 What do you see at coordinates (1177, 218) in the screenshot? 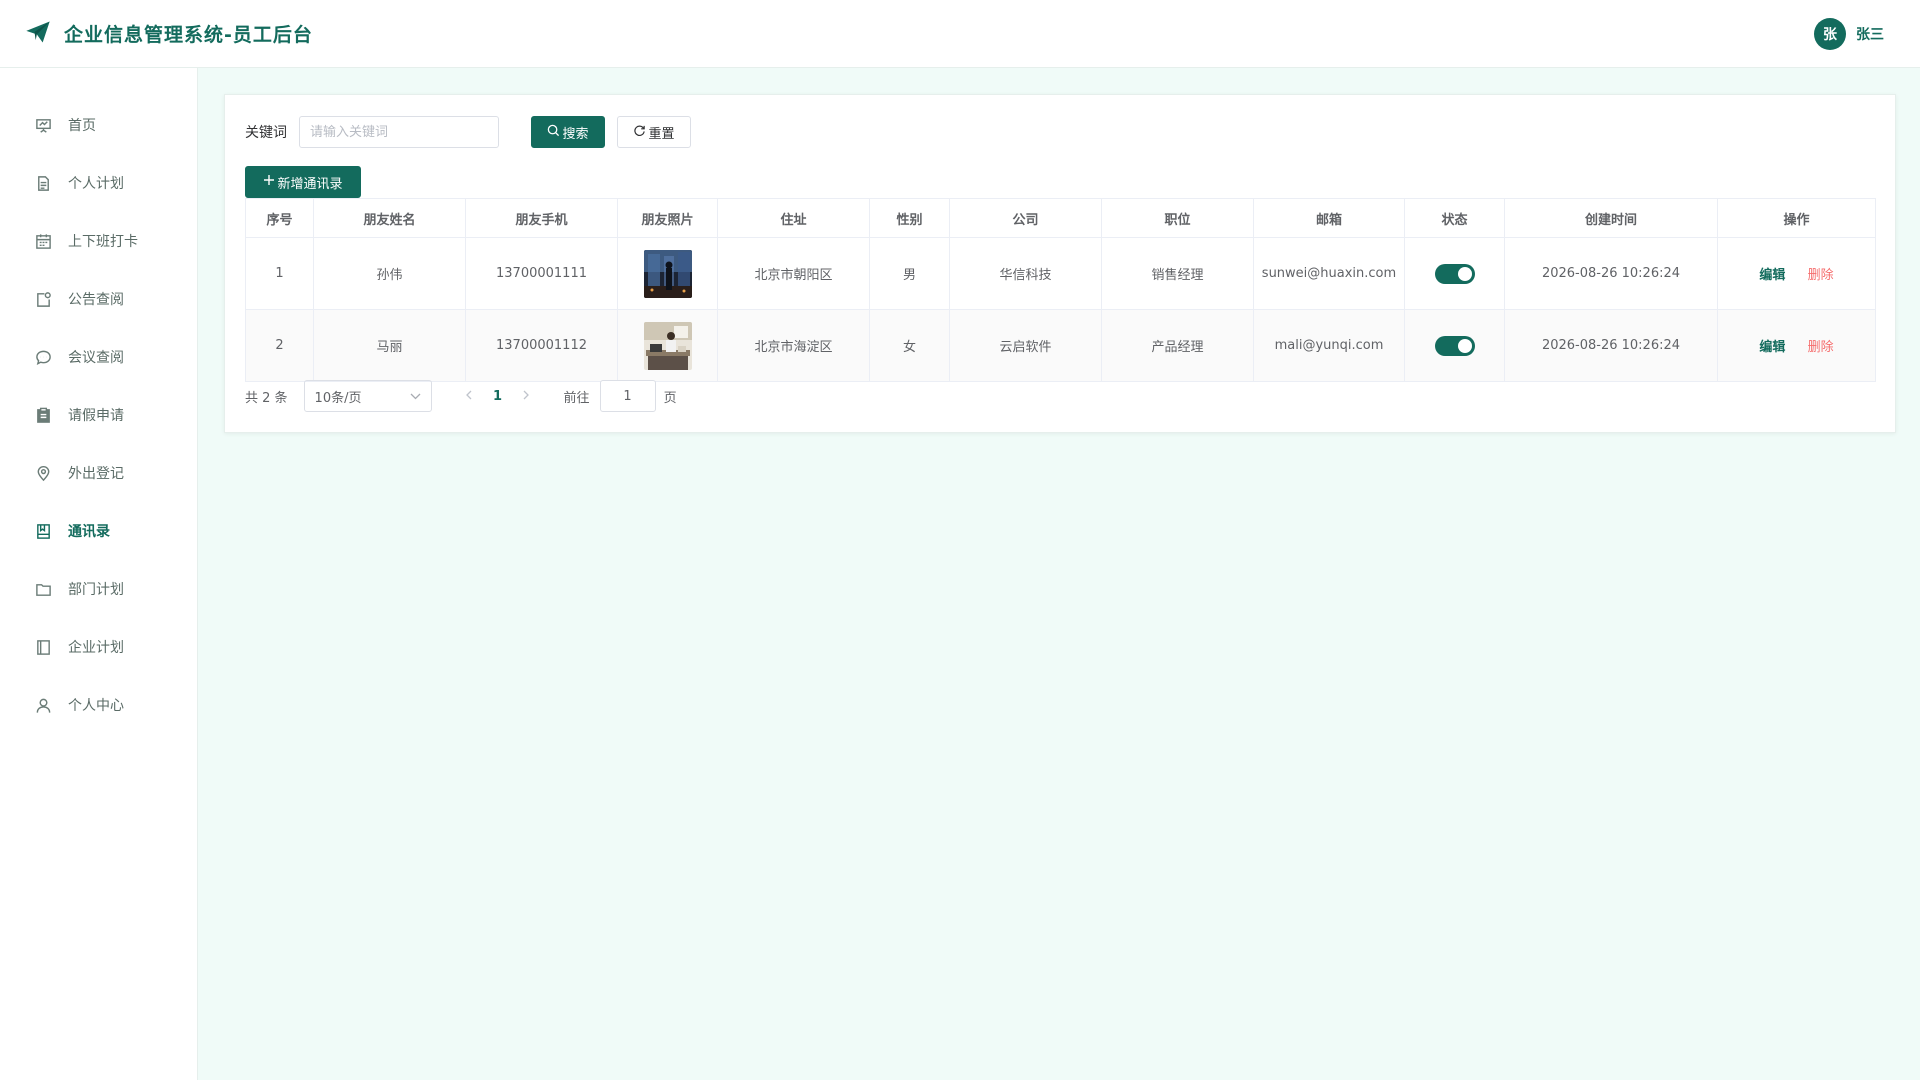
I see `column-header: 职位` at bounding box center [1177, 218].